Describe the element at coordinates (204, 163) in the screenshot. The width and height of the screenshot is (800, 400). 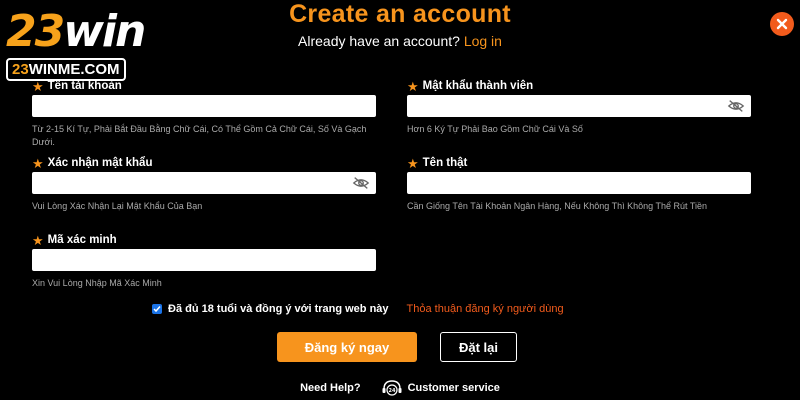
I see `confirm-password-label-row: ★ Xác nhận mật khẩu` at that location.